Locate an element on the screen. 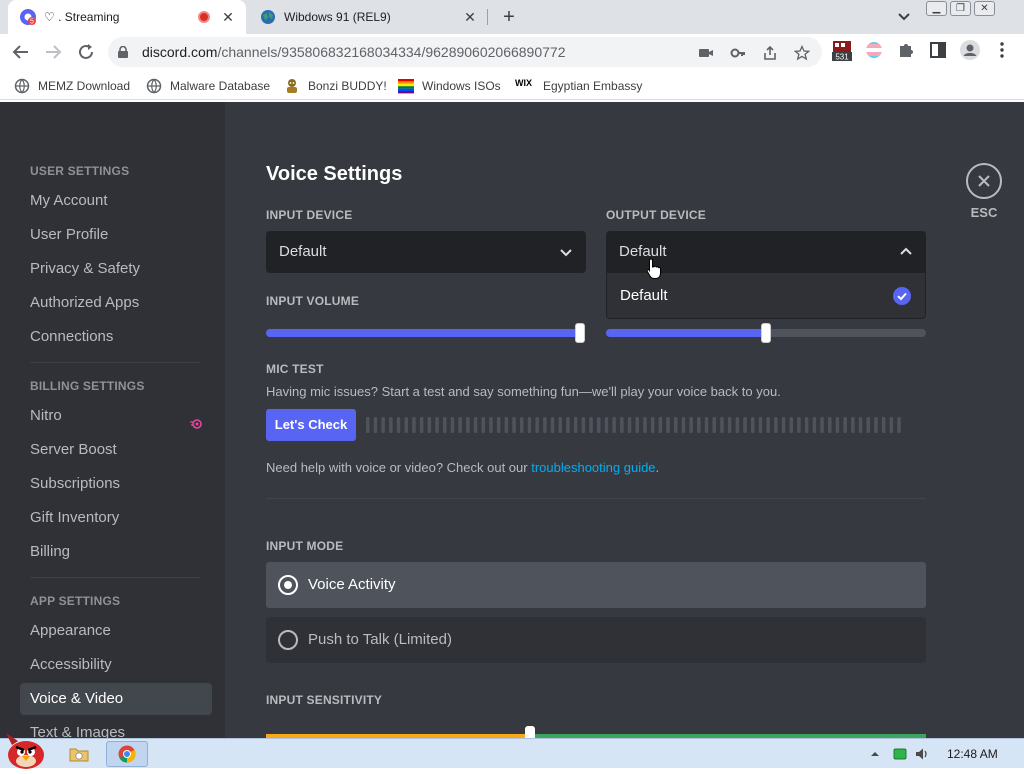 The height and width of the screenshot is (774, 1024). hand-cursor-icon is located at coordinates (654, 269).